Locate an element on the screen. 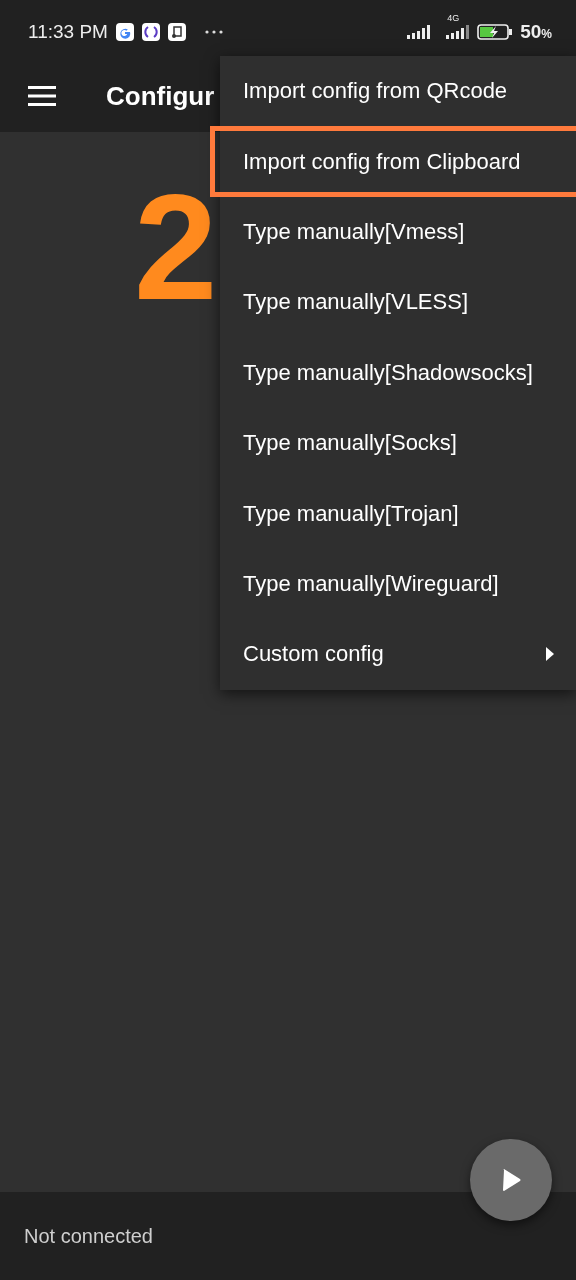 The width and height of the screenshot is (576, 1280). menu-item: Type manually[Trojan] is located at coordinates (398, 513).